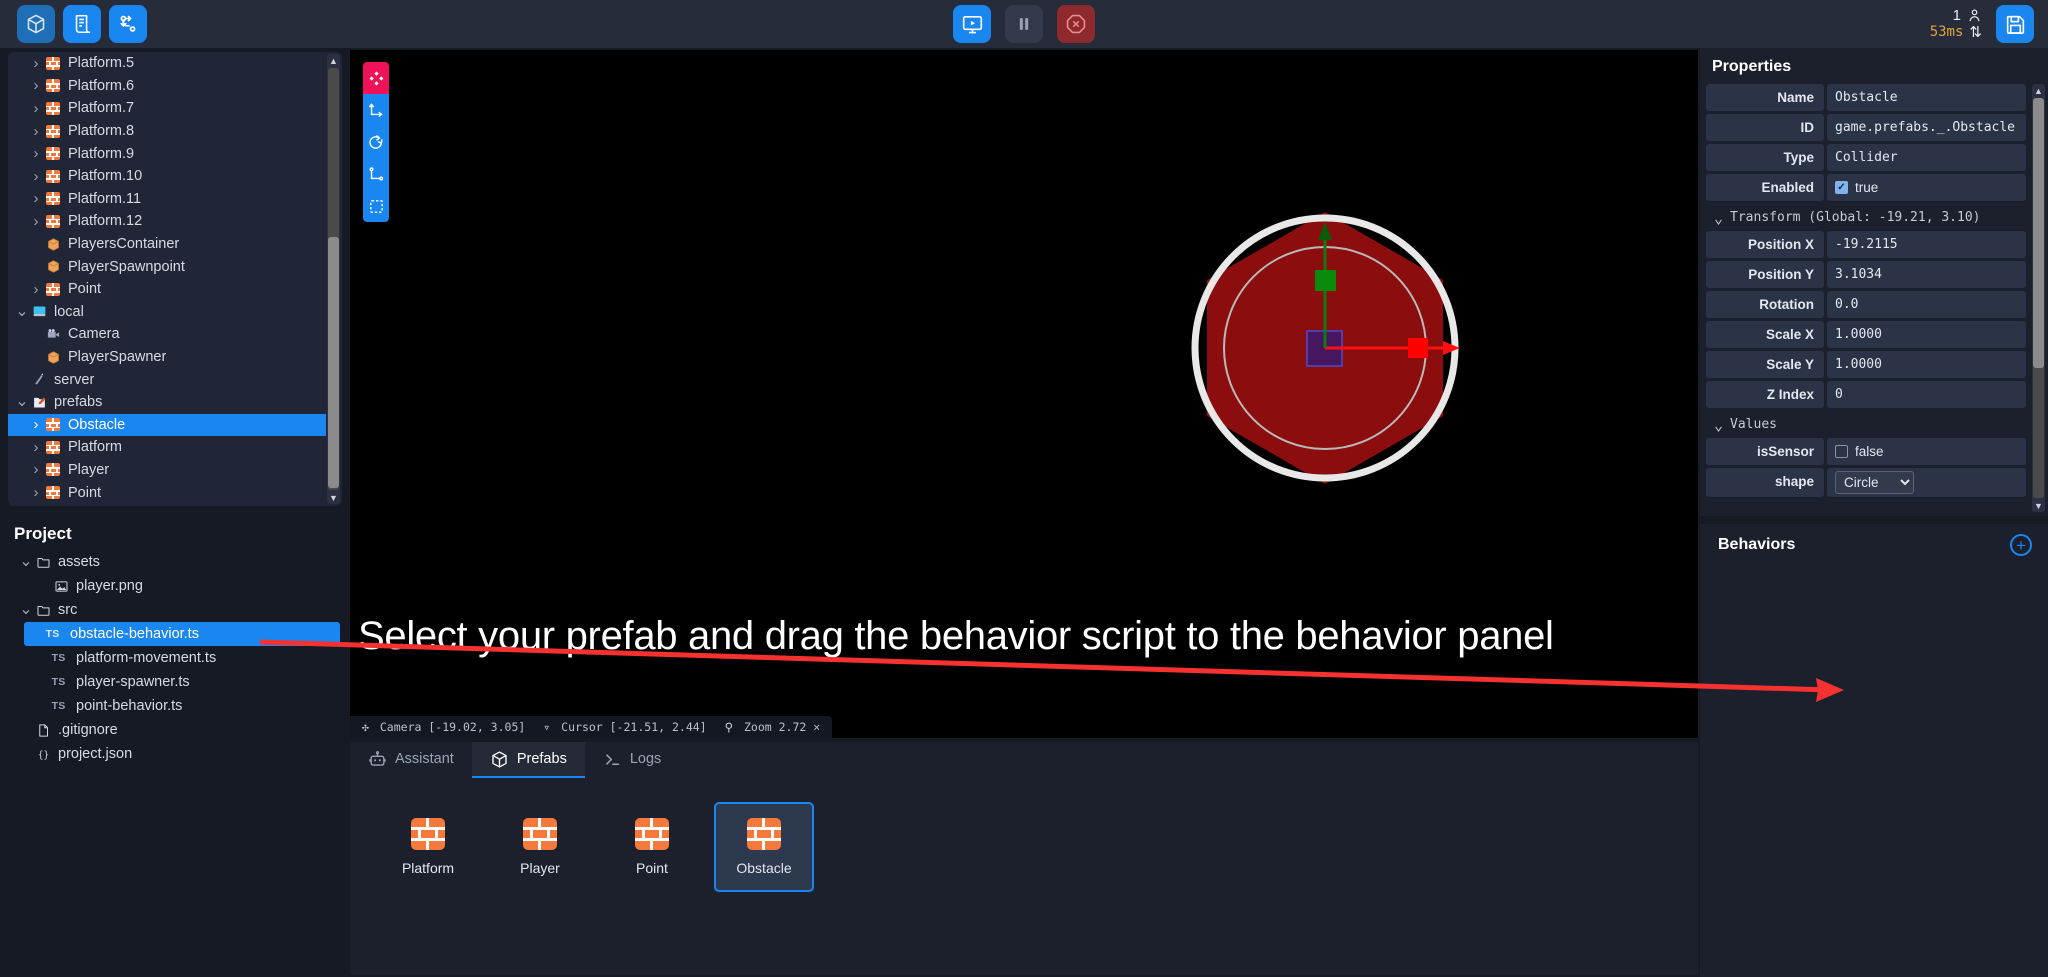 Image resolution: width=2048 pixels, height=977 pixels. I want to click on hierarchy-item-label: Player, so click(89, 469).